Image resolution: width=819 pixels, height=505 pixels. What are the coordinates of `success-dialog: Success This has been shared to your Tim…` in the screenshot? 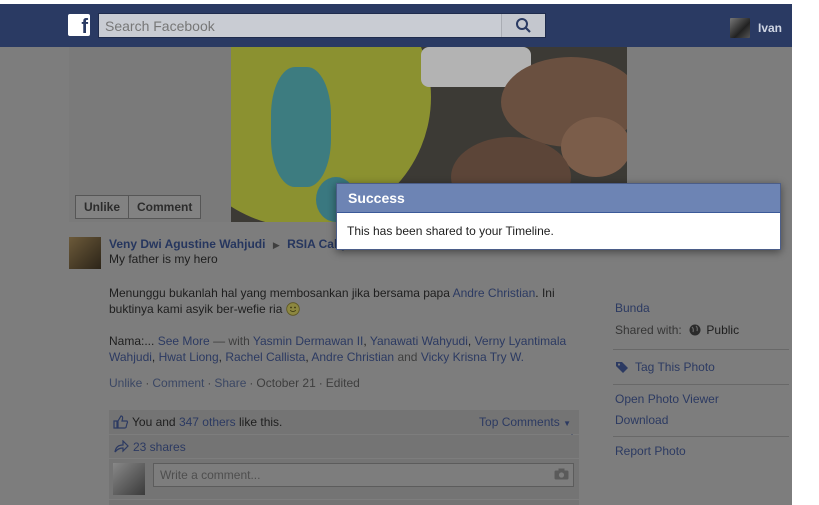 It's located at (558, 216).